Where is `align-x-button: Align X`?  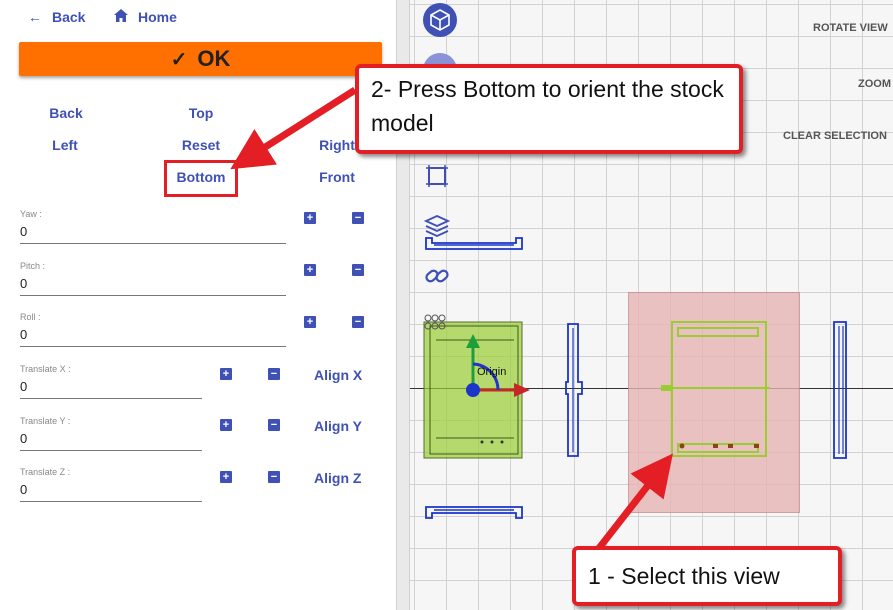 align-x-button: Align X is located at coordinates (338, 375).